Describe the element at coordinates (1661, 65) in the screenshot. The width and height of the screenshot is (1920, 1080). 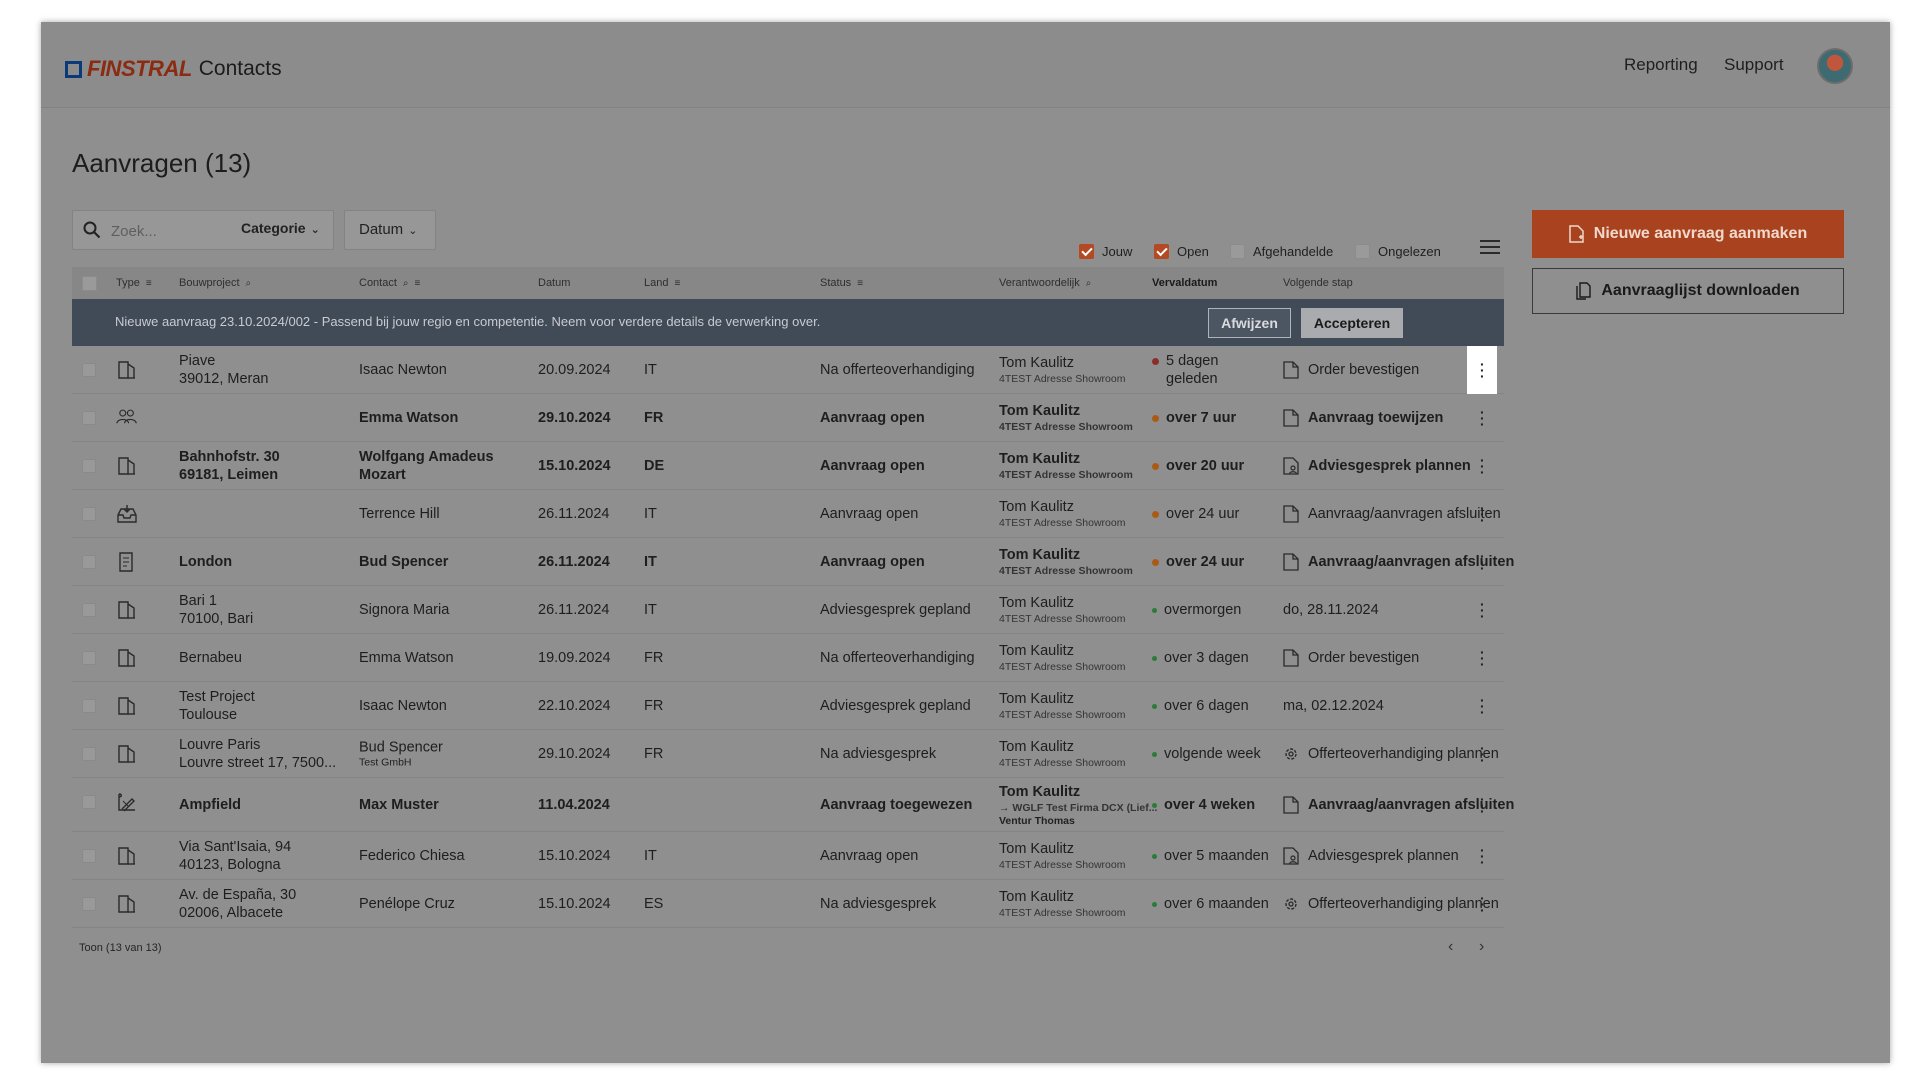
I see `nav-reporting: Reporting` at that location.